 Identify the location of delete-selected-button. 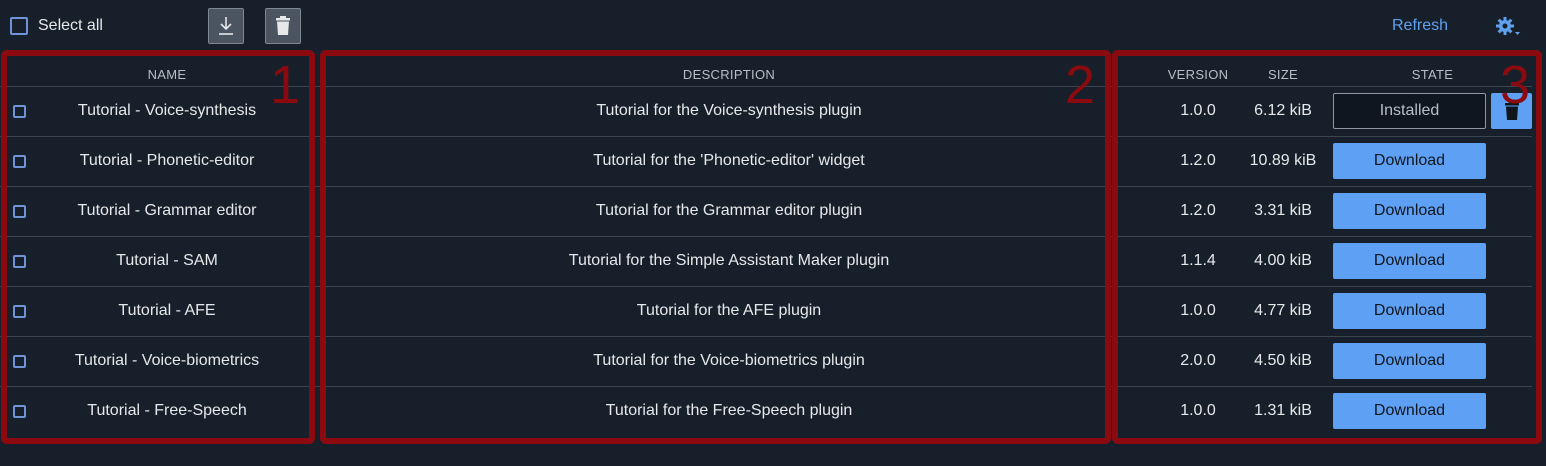
(283, 26).